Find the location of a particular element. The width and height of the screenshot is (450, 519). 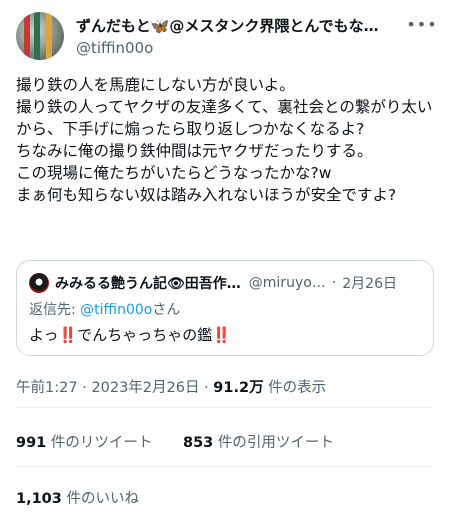

reply-prefix: 返信先: is located at coordinates (55, 310).